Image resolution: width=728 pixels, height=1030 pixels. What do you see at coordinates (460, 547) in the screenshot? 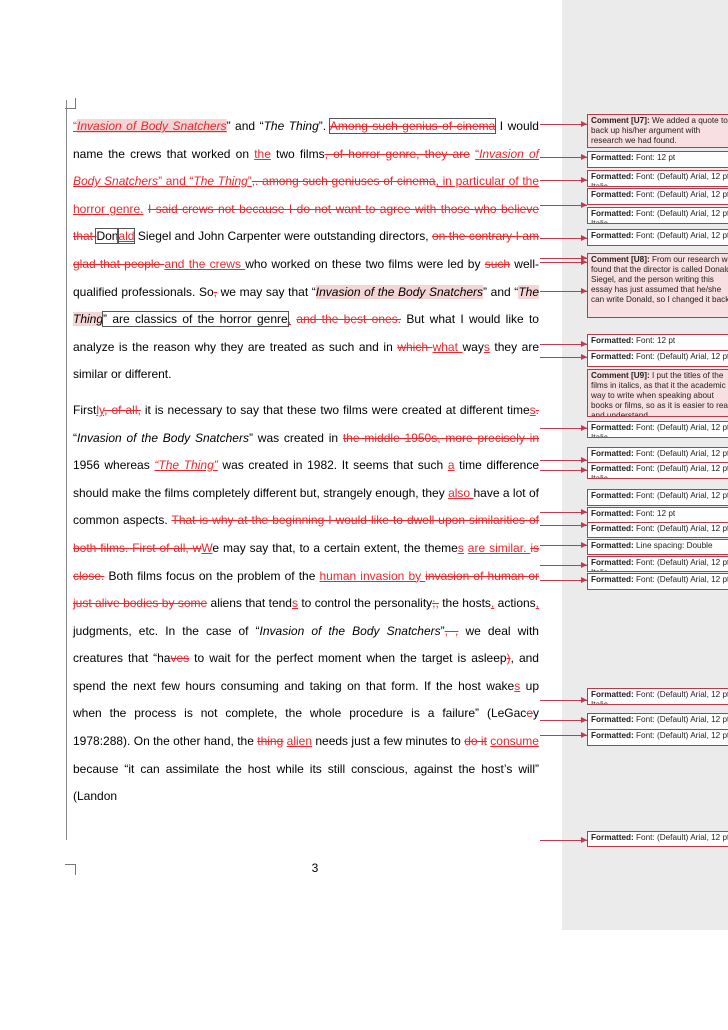
I see `inserted-text: s` at bounding box center [460, 547].